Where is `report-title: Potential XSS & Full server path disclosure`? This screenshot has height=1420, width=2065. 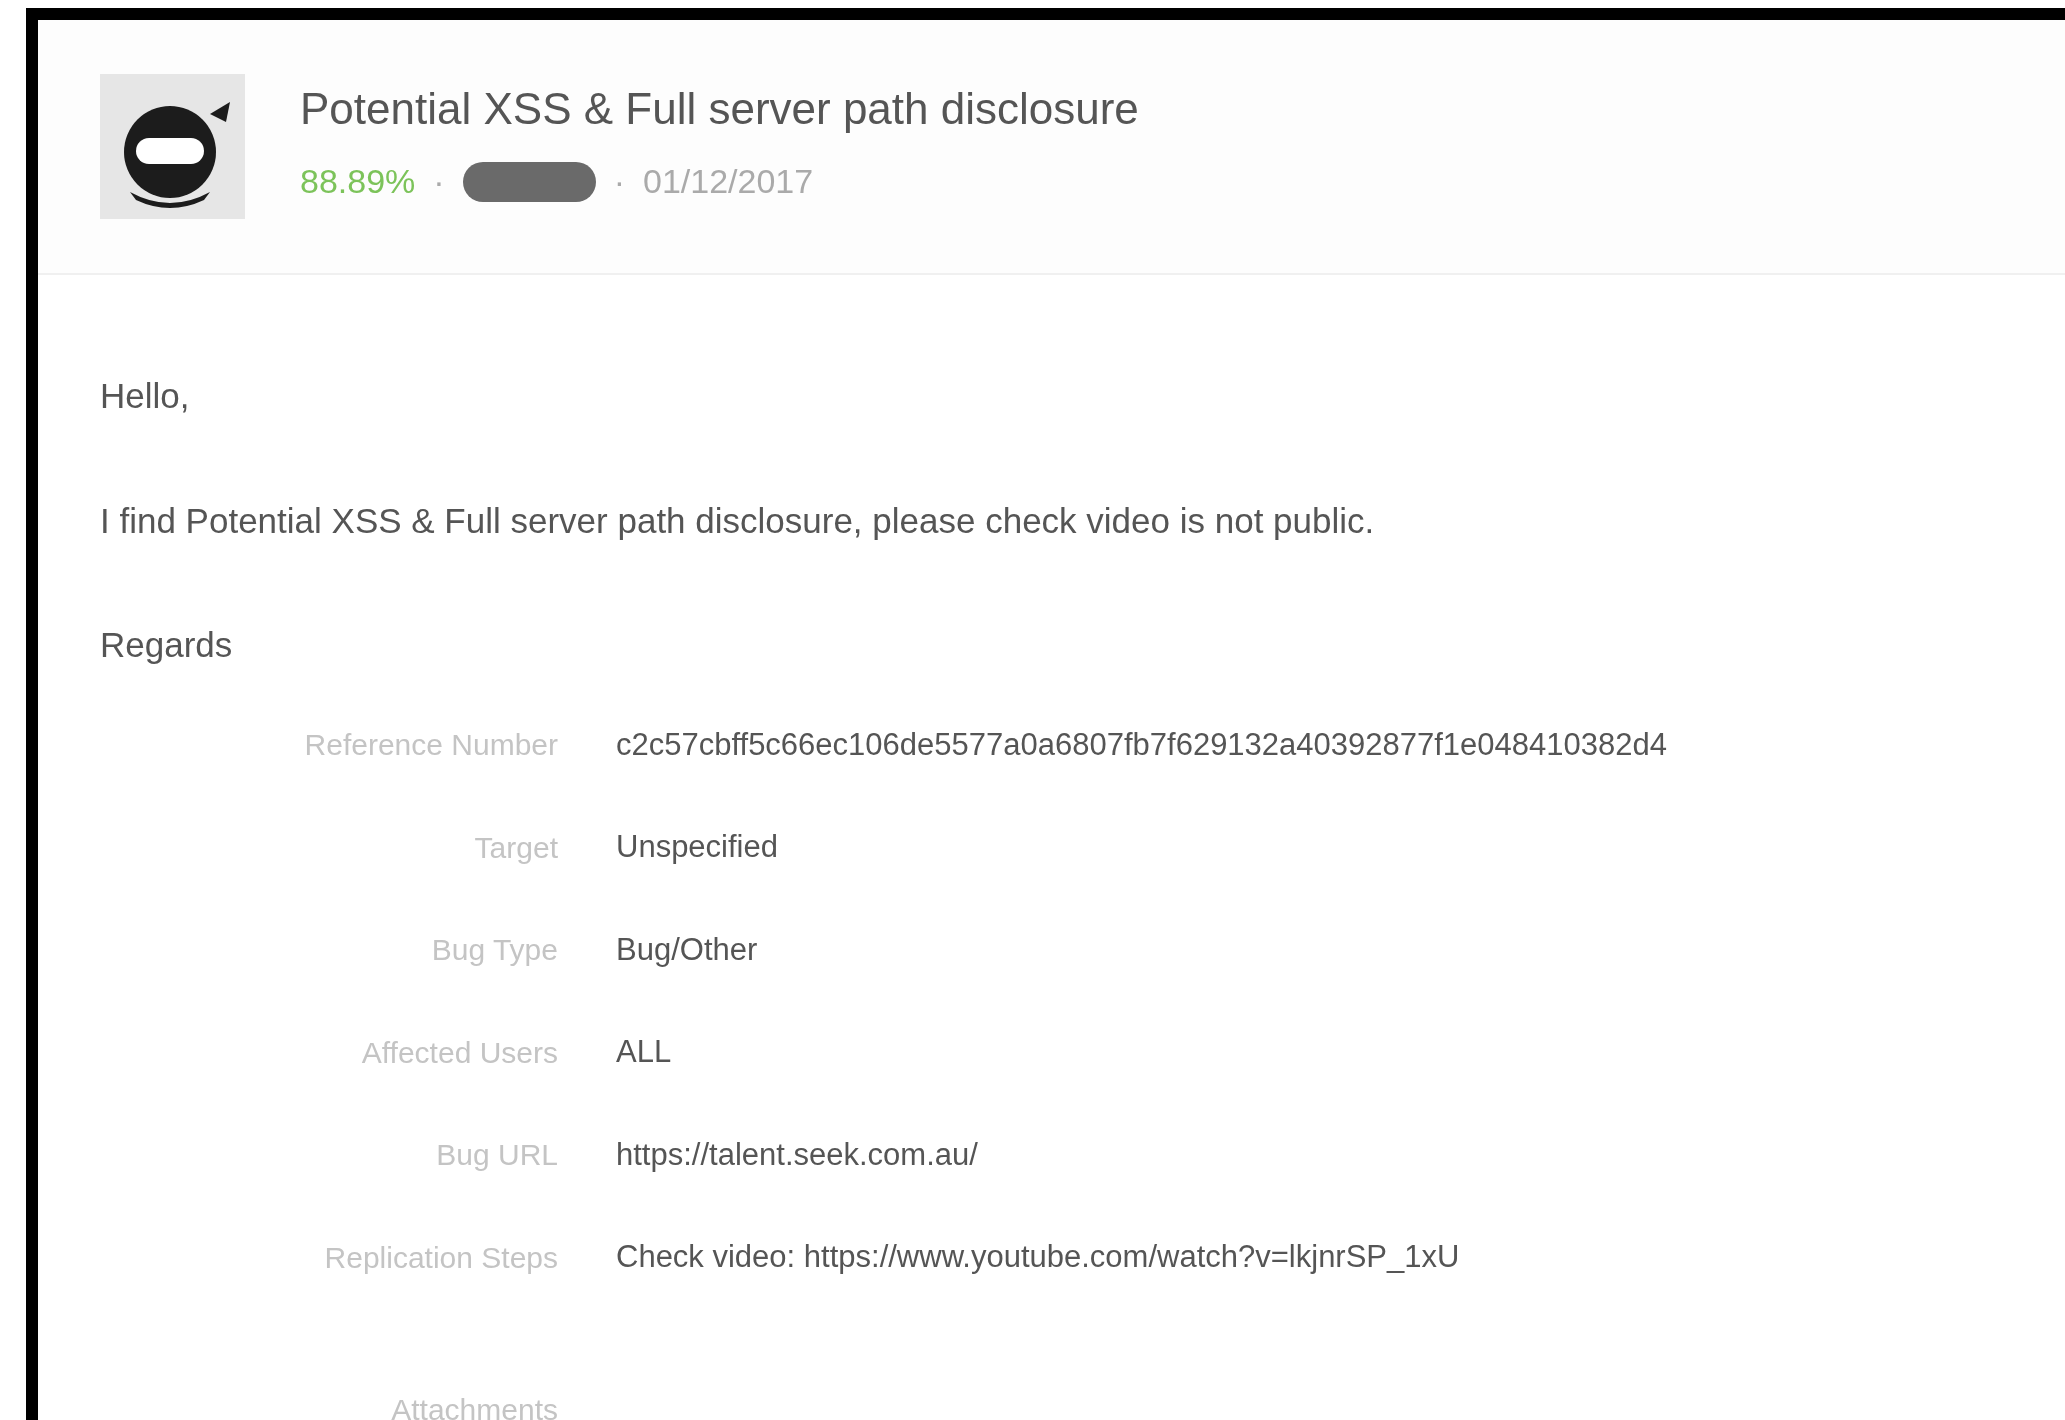
report-title: Potential XSS & Full server path disclosure is located at coordinates (719, 109).